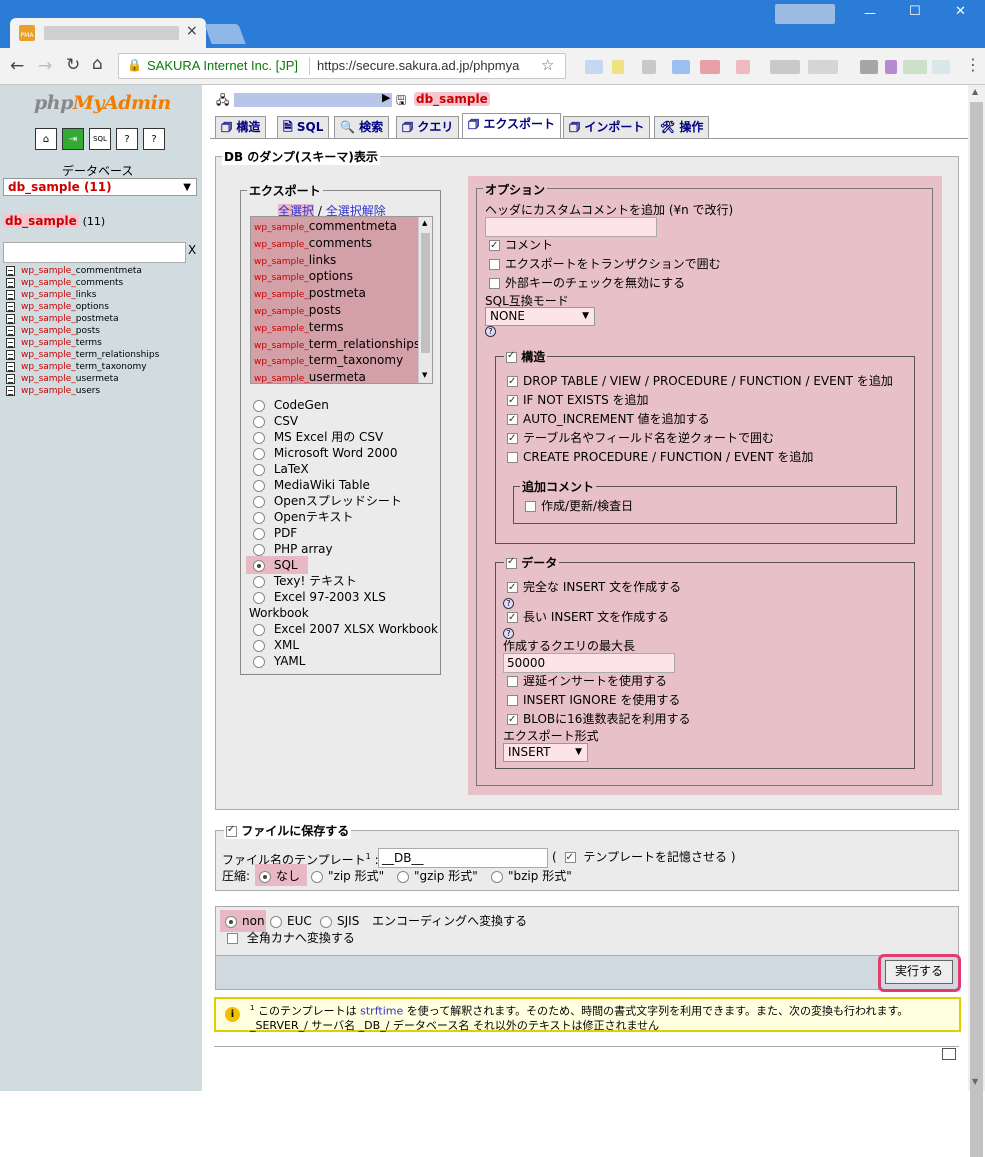 The height and width of the screenshot is (1157, 985). What do you see at coordinates (579, 506) in the screenshot?
I see `dates-checkbox: 作成/更新/検査日` at bounding box center [579, 506].